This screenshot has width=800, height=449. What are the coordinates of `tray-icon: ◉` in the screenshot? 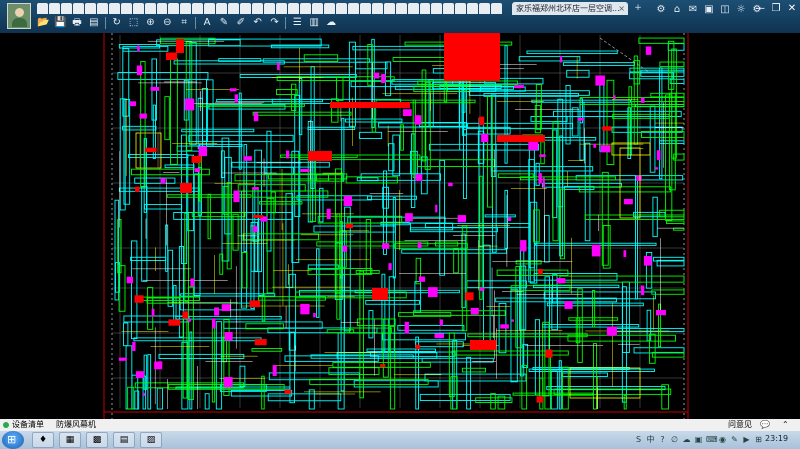 It's located at (722, 439).